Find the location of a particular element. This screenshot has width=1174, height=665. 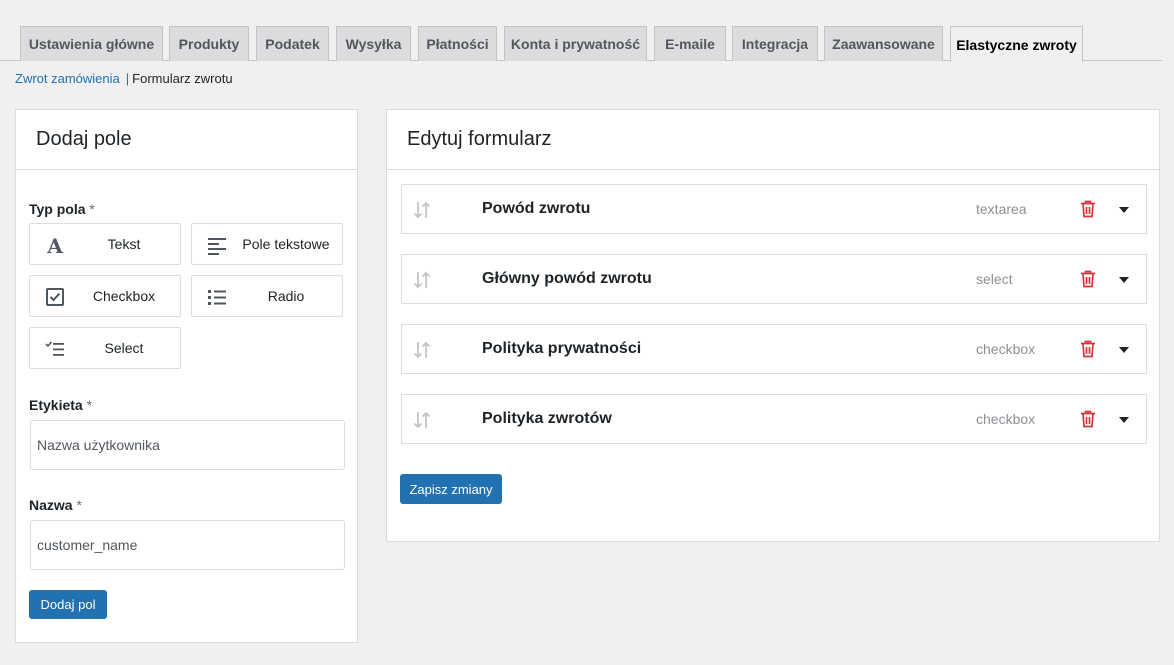

radio-list-icon is located at coordinates (217, 297).